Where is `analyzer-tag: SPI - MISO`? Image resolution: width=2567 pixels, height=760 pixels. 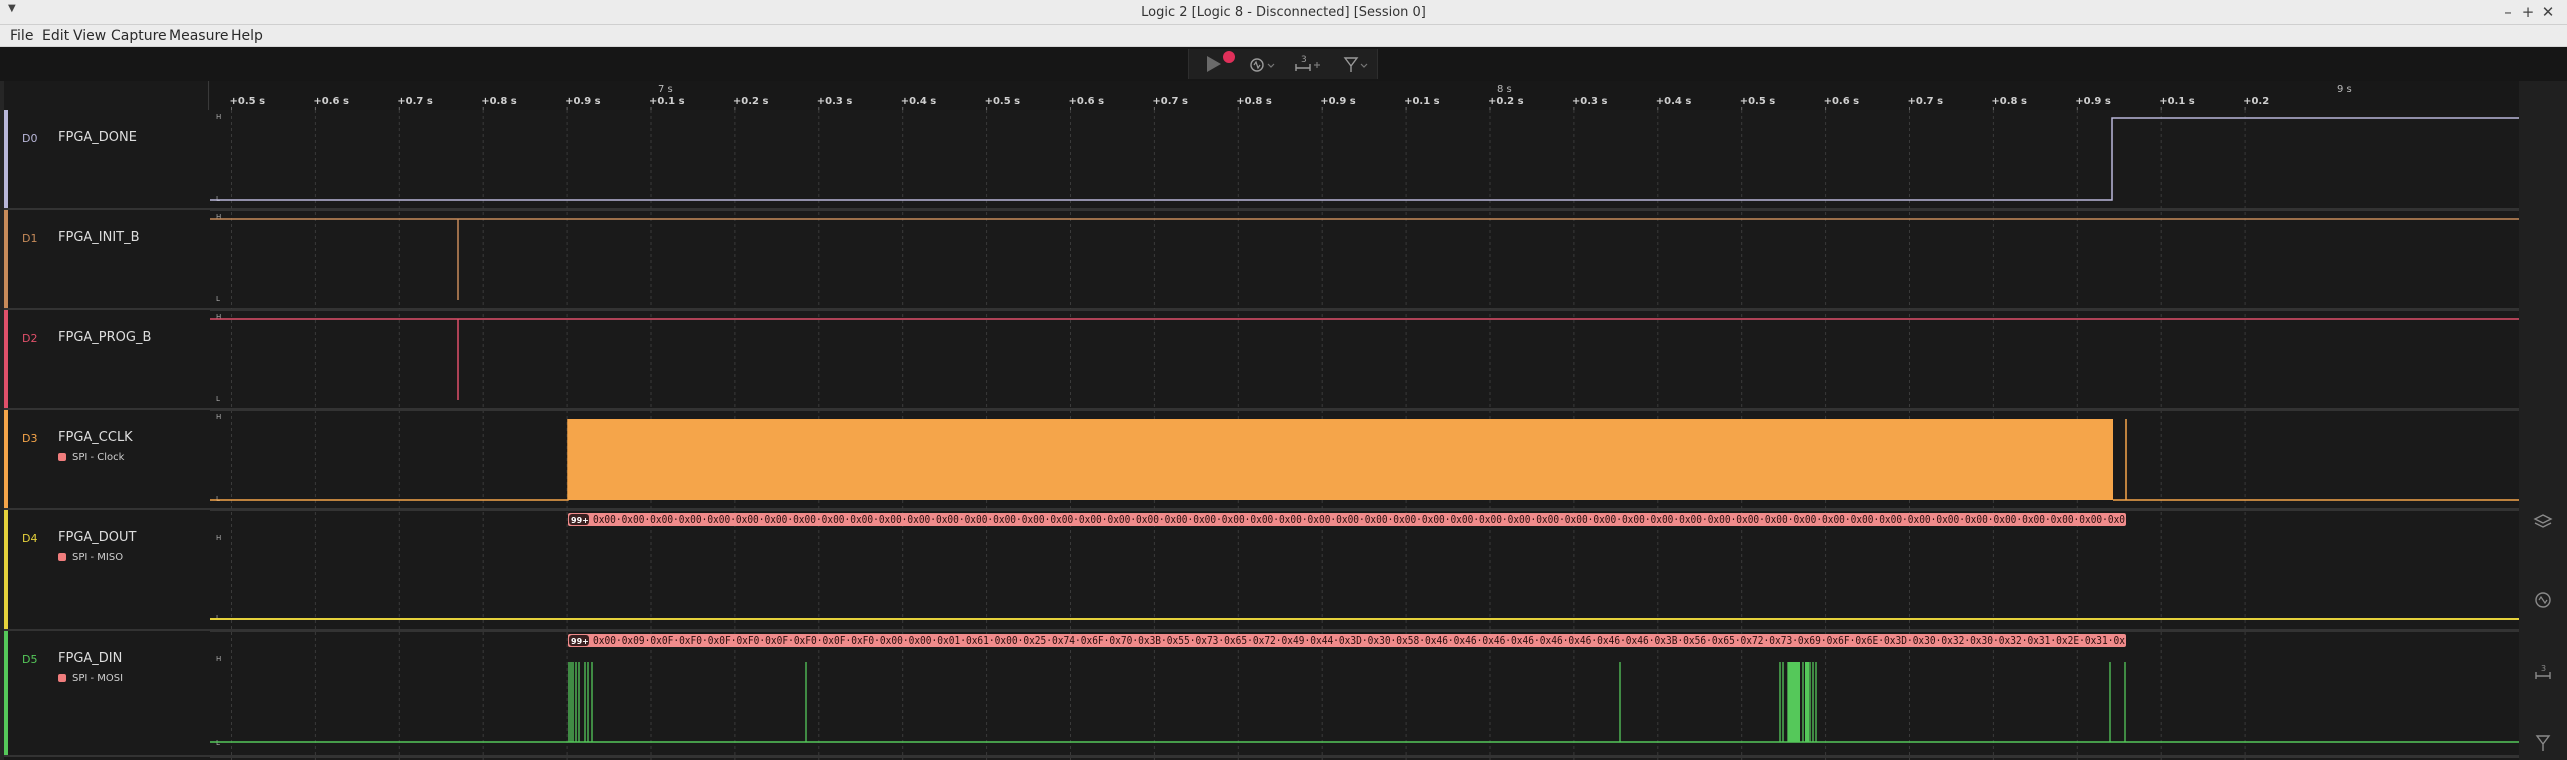
analyzer-tag: SPI - MISO is located at coordinates (90, 557).